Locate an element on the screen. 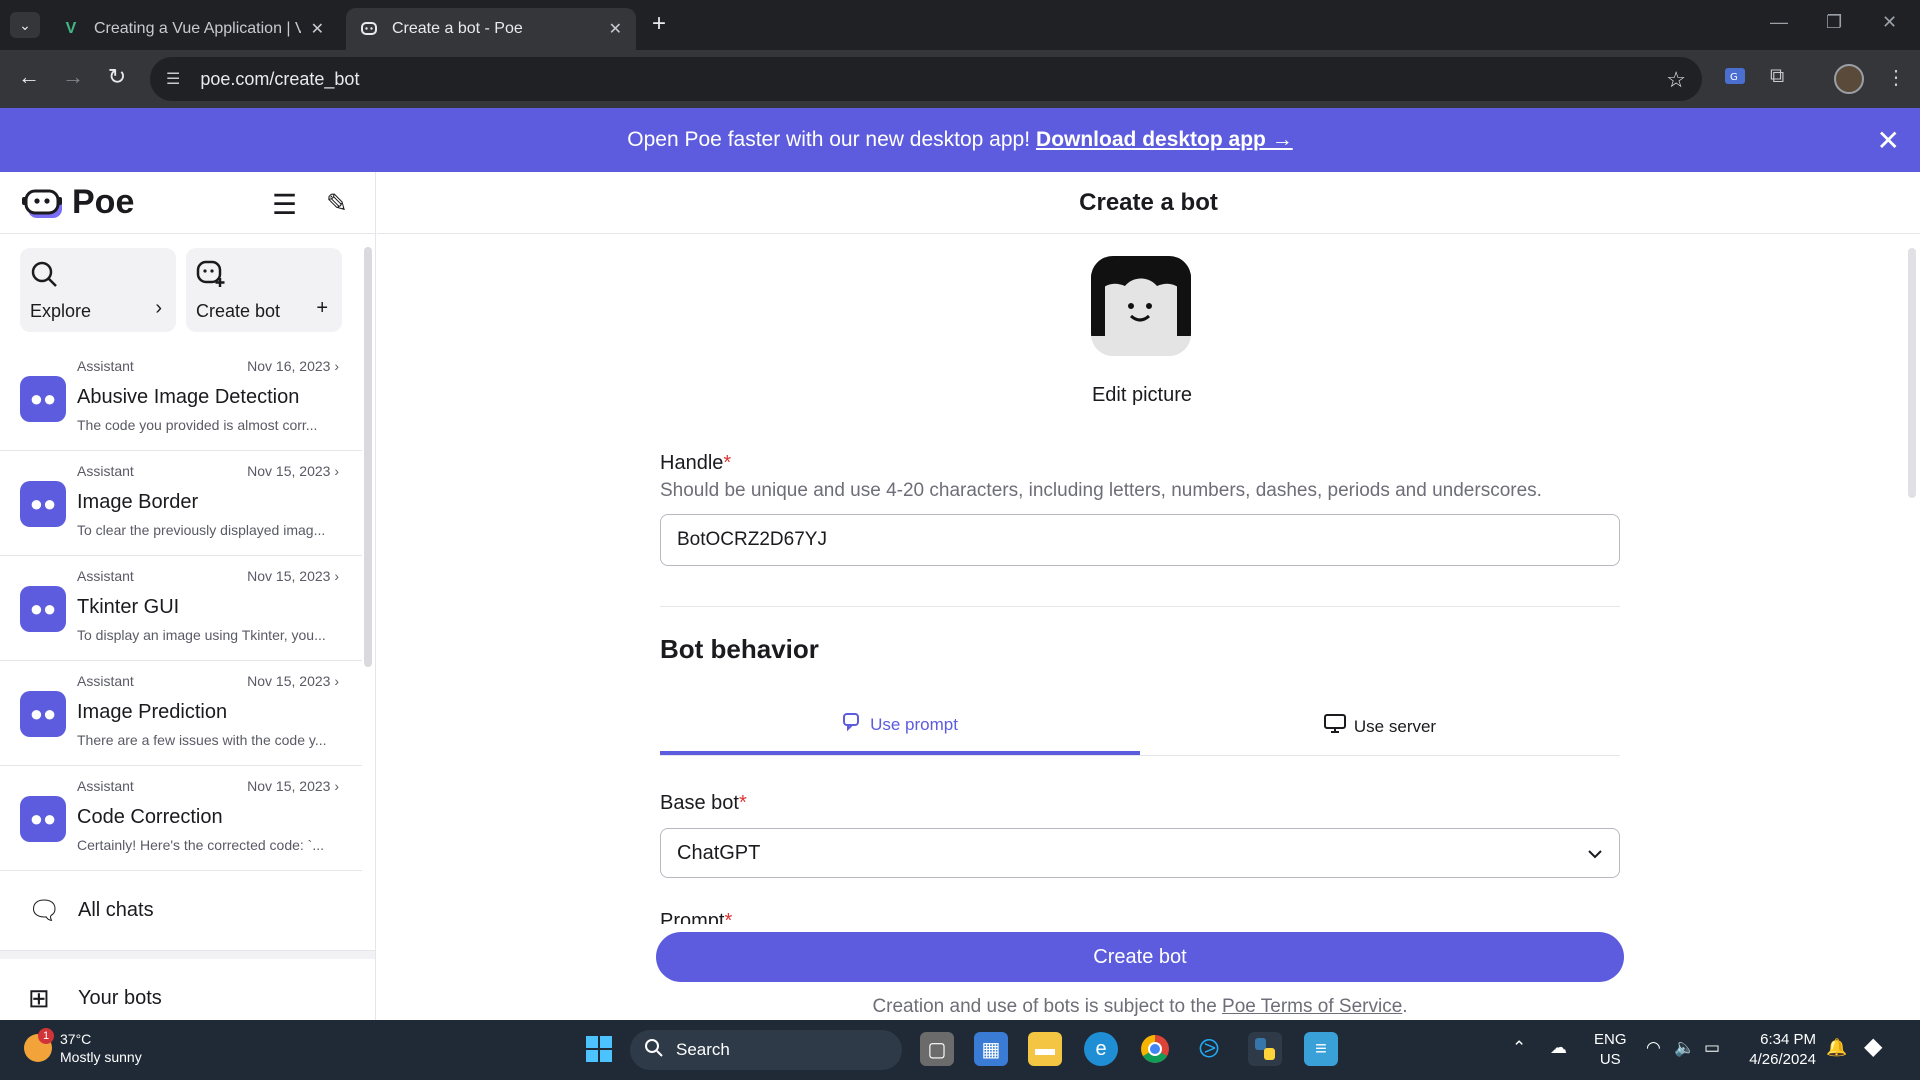 This screenshot has height=1080, width=1920. main-scrollbar is located at coordinates (1912, 373).